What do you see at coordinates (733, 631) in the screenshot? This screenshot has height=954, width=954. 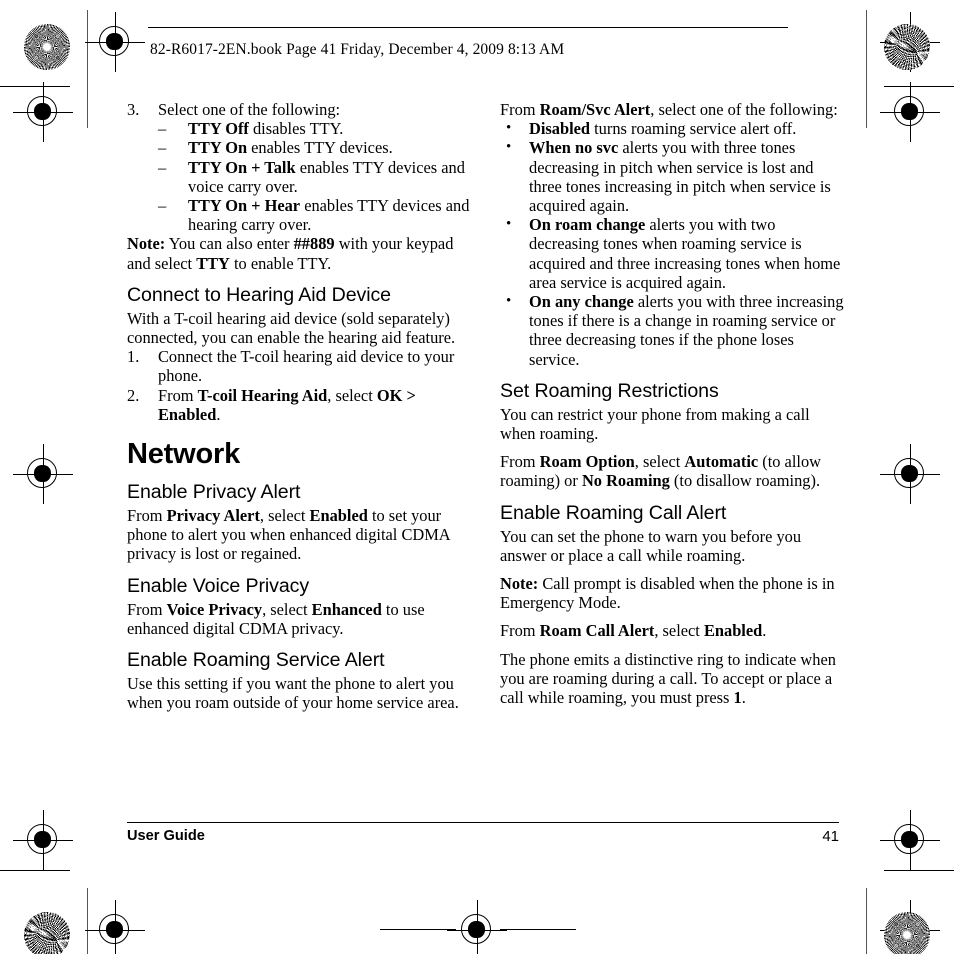 I see `rca-value: Enabled` at bounding box center [733, 631].